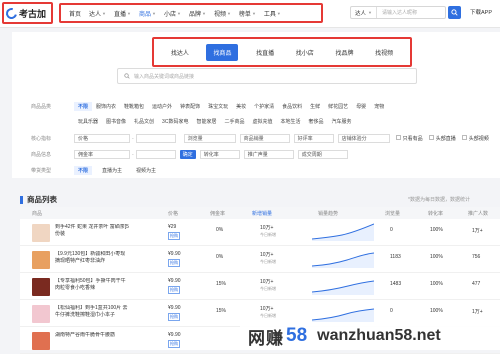 Image resolution: width=500 pixels, height=354 pixels. What do you see at coordinates (361, 106) in the screenshot?
I see `category-option: 母婴` at bounding box center [361, 106].